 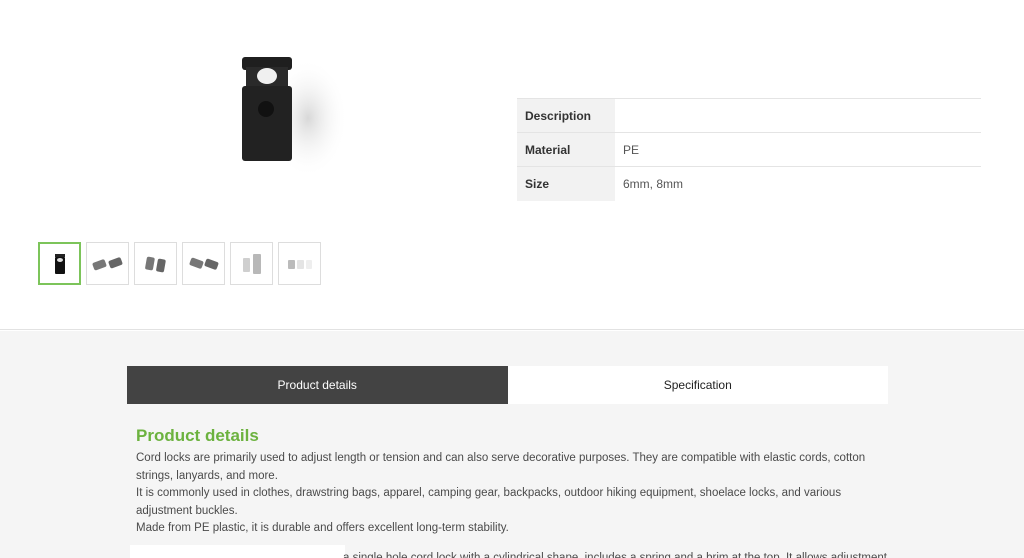 What do you see at coordinates (237, 551) in the screenshot?
I see `content-overlay-box` at bounding box center [237, 551].